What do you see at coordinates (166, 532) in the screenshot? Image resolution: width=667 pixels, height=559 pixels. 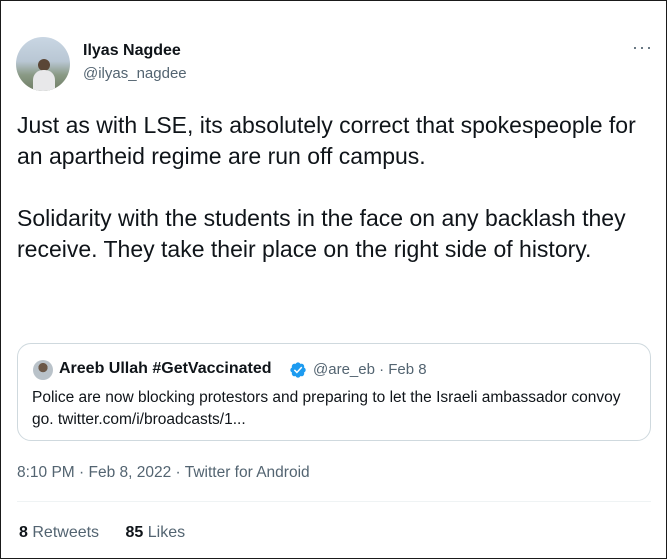 I see `likes-label: Likes` at bounding box center [166, 532].